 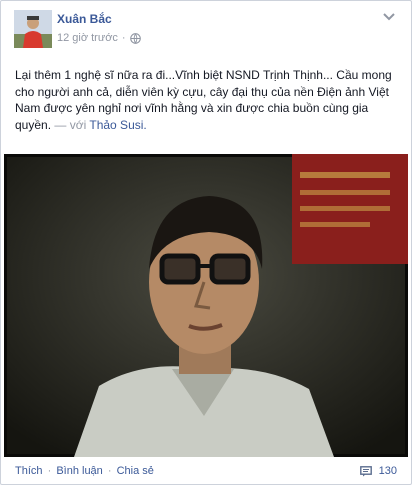 I want to click on author-name: Xuân Bắc, so click(x=84, y=19).